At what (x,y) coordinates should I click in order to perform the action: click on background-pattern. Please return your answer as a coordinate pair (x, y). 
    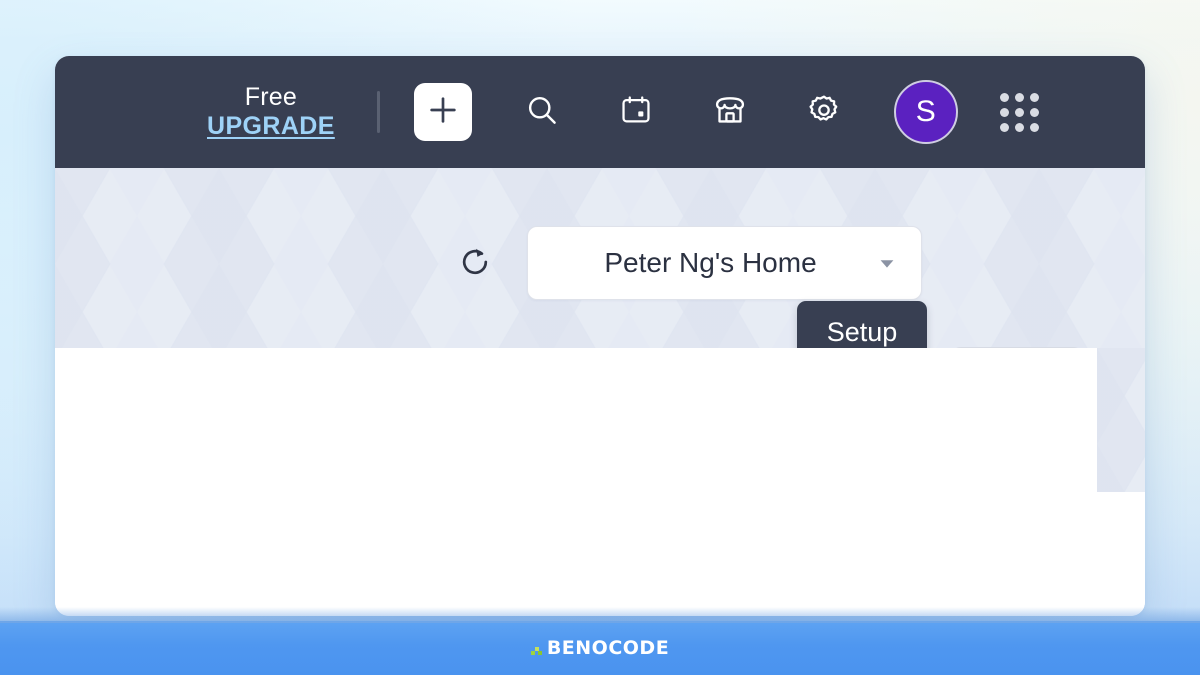
    Looking at the image, I should click on (1121, 420).